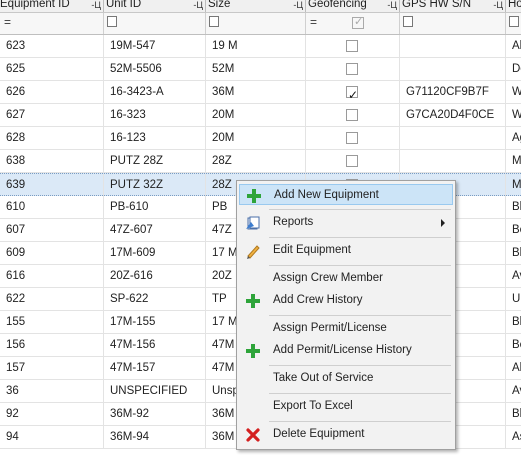 The image size is (521, 455). Describe the element at coordinates (293, 222) in the screenshot. I see `menu-item-label: Reports` at that location.